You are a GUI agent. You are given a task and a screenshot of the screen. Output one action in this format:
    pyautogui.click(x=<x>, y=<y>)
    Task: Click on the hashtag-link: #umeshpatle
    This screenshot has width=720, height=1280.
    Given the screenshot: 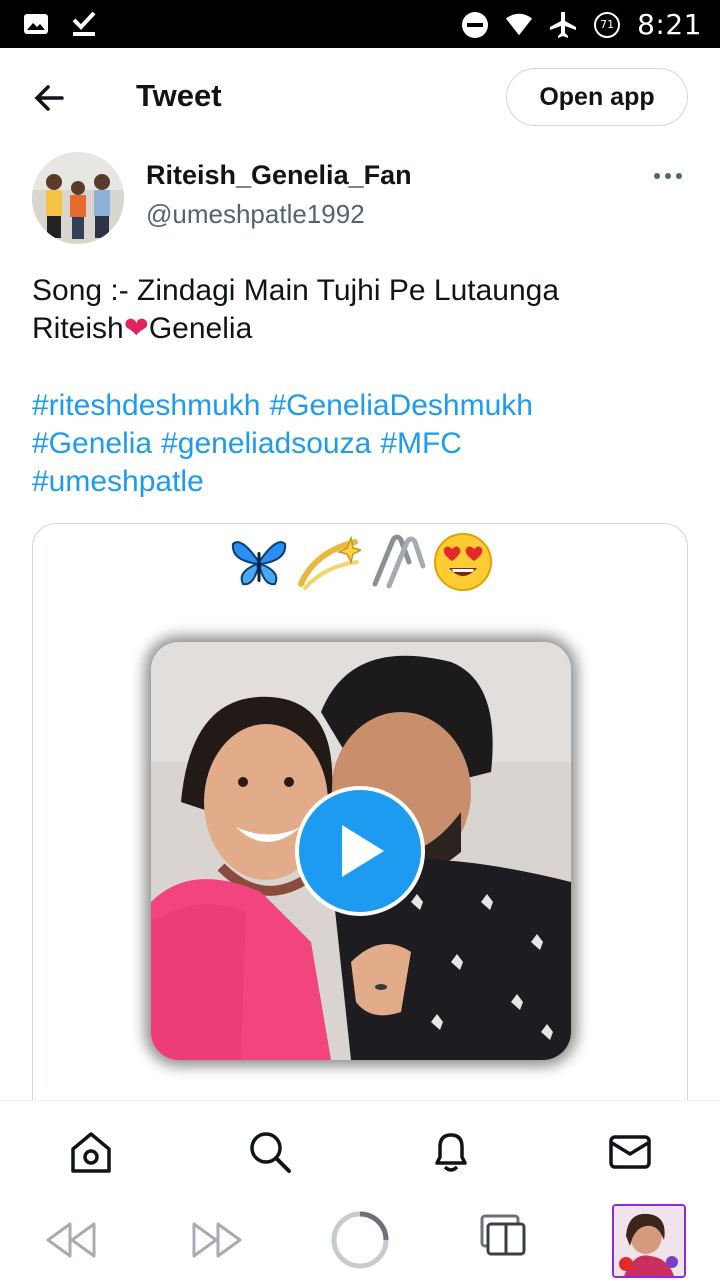 What is the action you would take?
    pyautogui.click(x=118, y=481)
    